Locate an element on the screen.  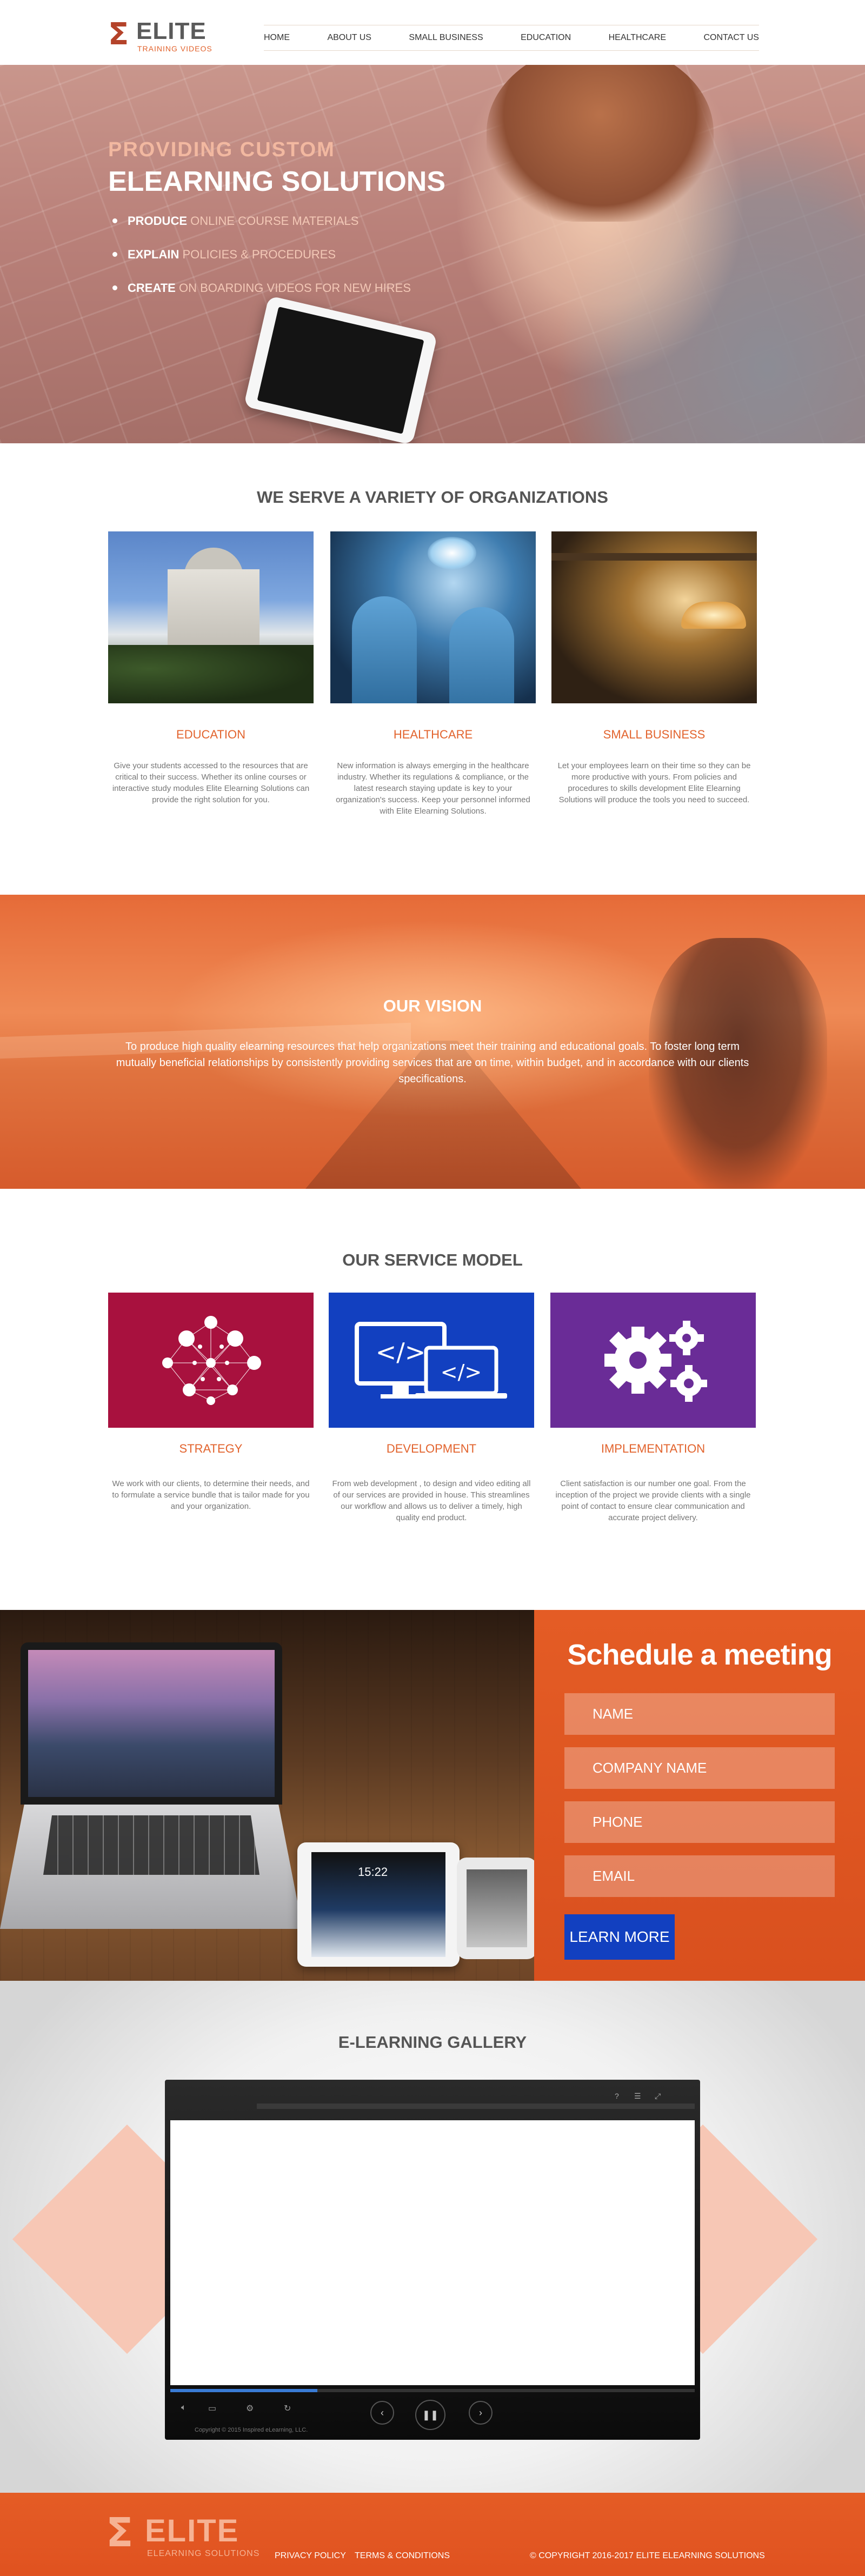
learn-more-button: LEARN MORE is located at coordinates (619, 1937).